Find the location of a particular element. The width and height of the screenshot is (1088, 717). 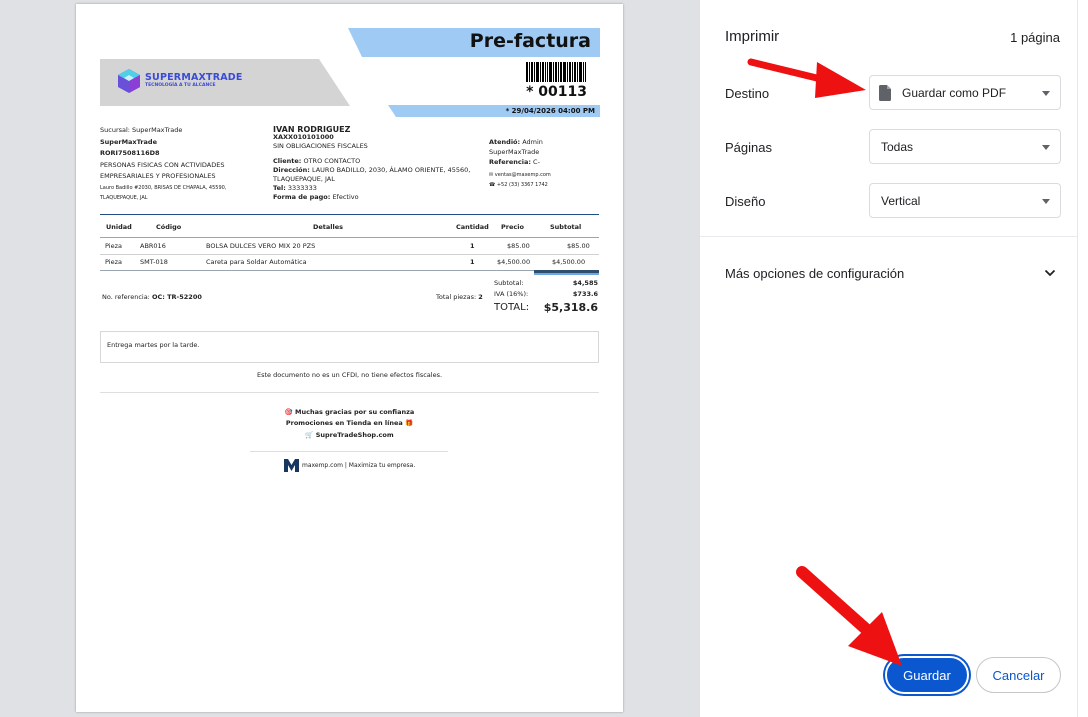

subtotal-label: Subtotal: is located at coordinates (509, 283).